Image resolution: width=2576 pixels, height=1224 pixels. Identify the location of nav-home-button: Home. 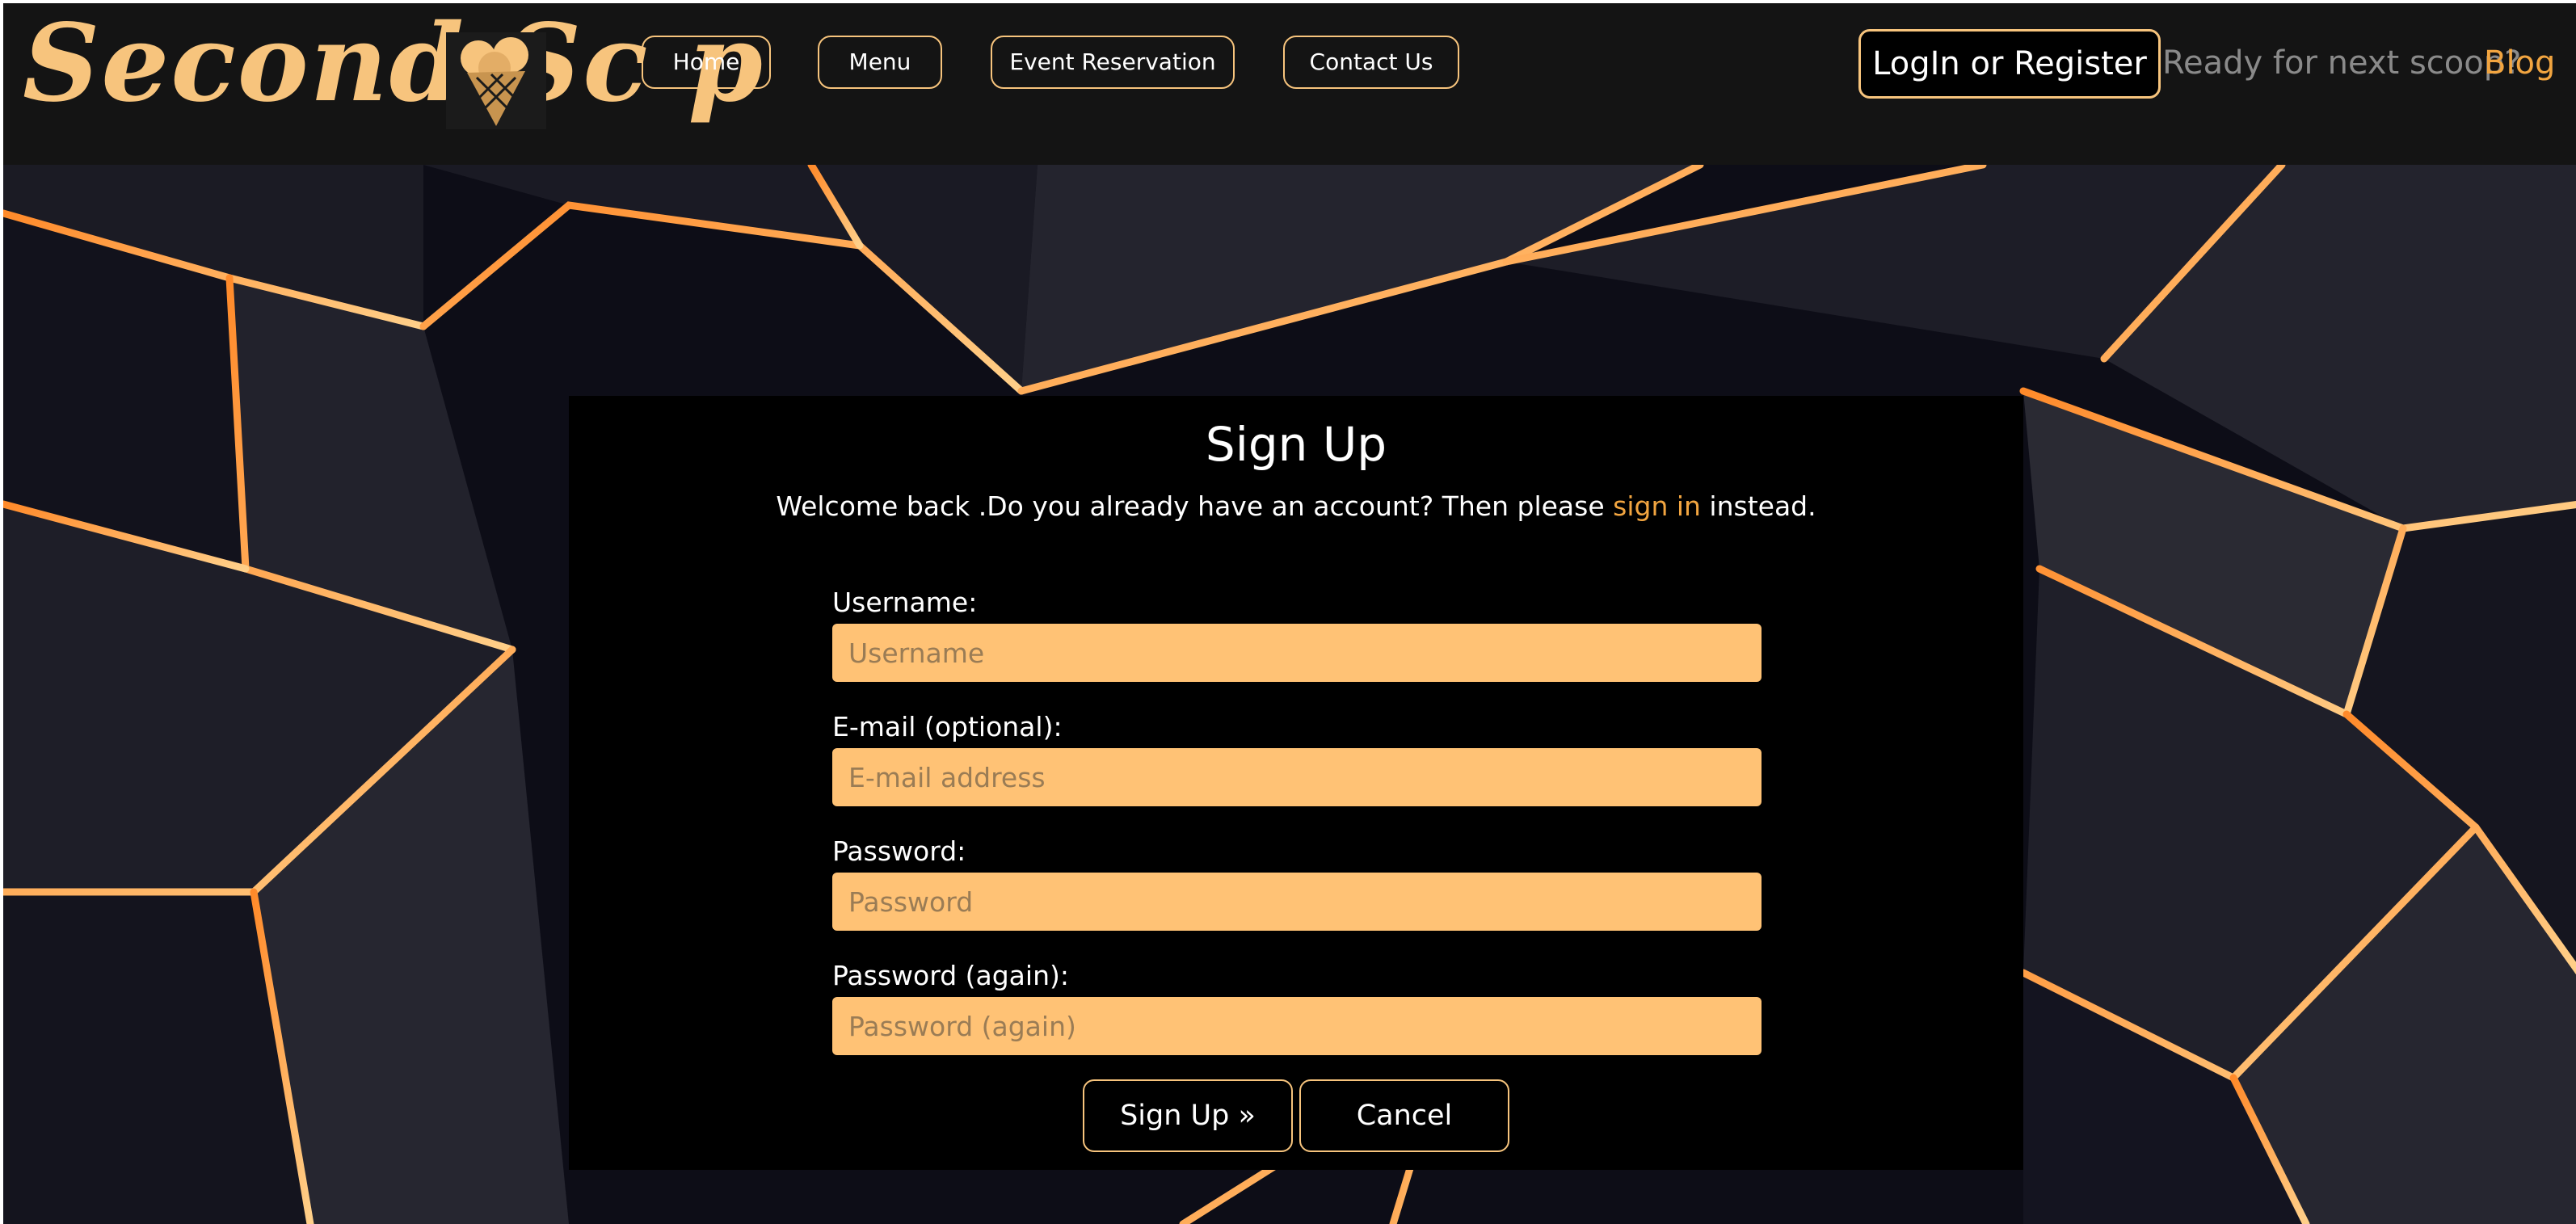
(706, 63).